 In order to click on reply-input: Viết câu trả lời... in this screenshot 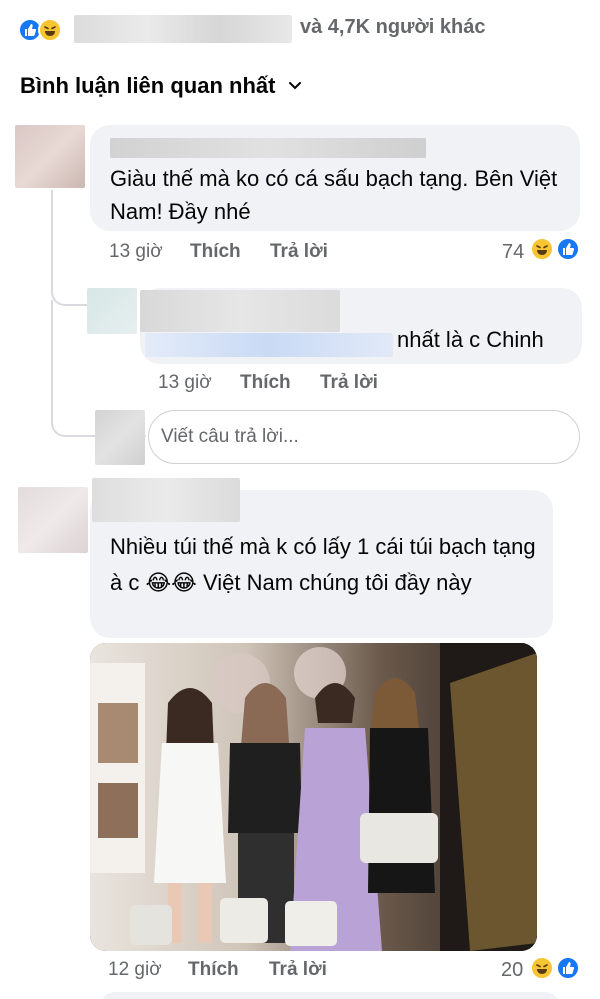, I will do `click(364, 437)`.